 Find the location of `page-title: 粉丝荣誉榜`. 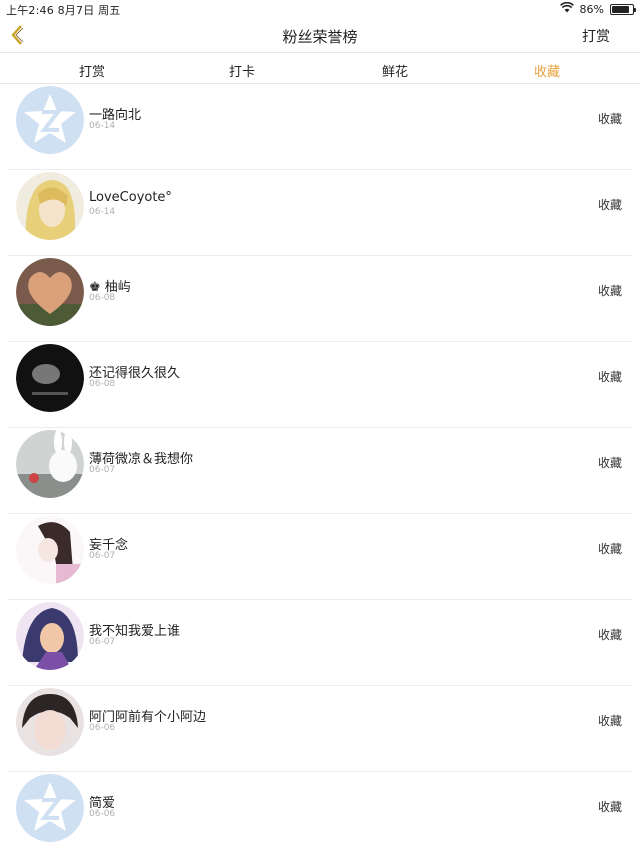

page-title: 粉丝荣誉榜 is located at coordinates (320, 37).